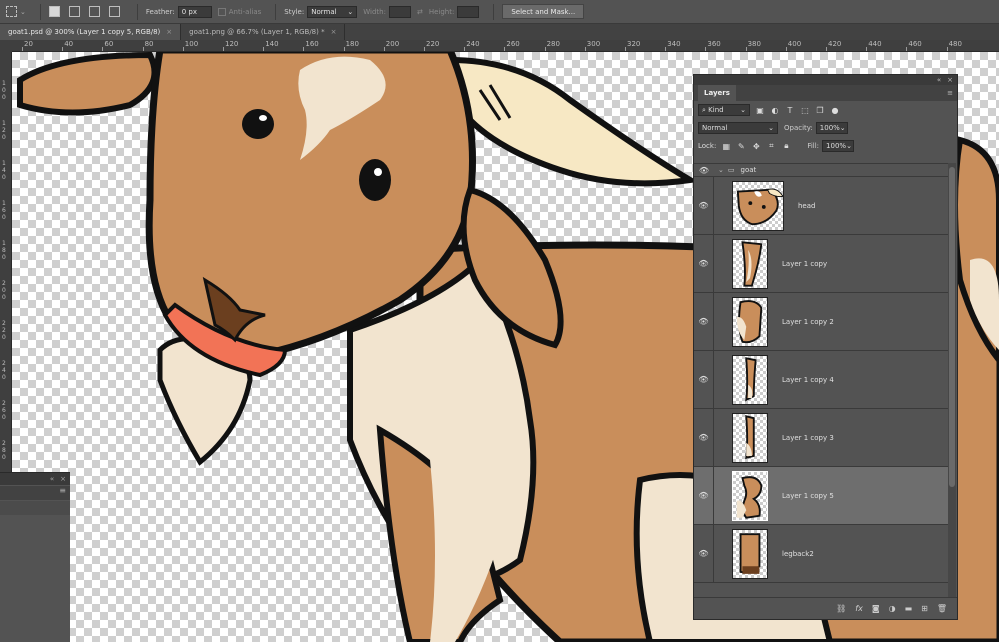 The image size is (999, 642). I want to click on layer-row: 👁︎ legback2, so click(821, 553).